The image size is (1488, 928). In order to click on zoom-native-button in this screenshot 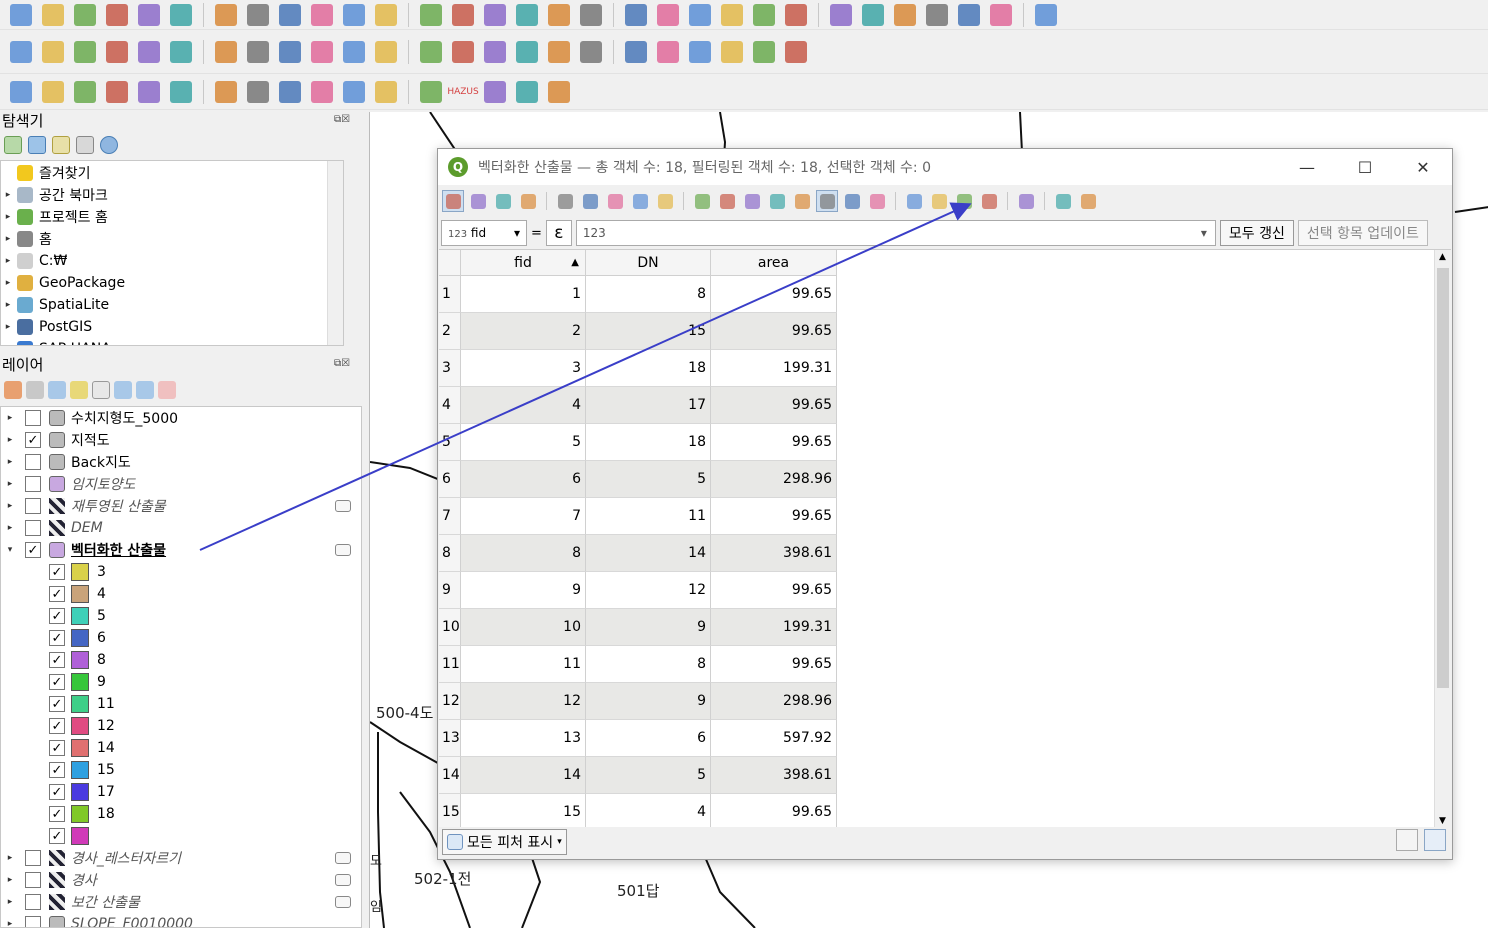, I will do `click(463, 15)`.